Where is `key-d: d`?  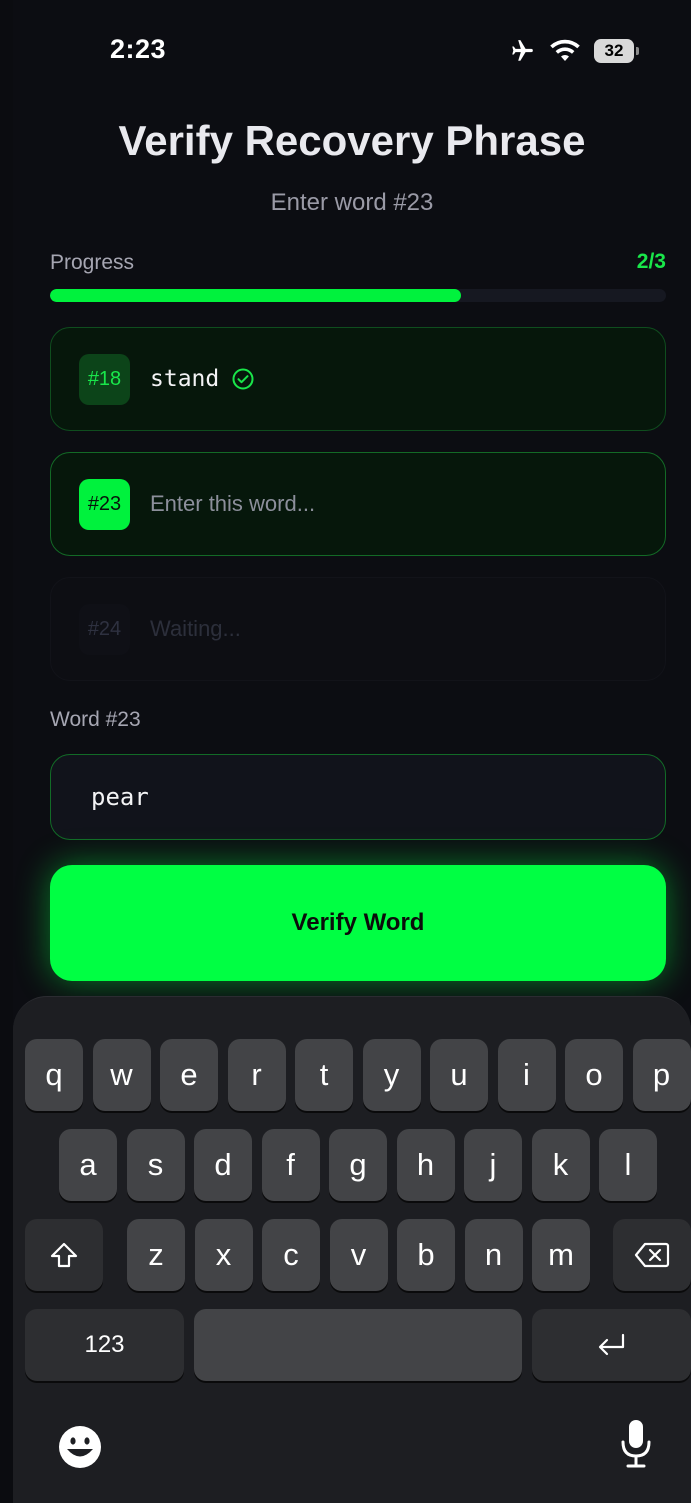
key-d: d is located at coordinates (223, 1165).